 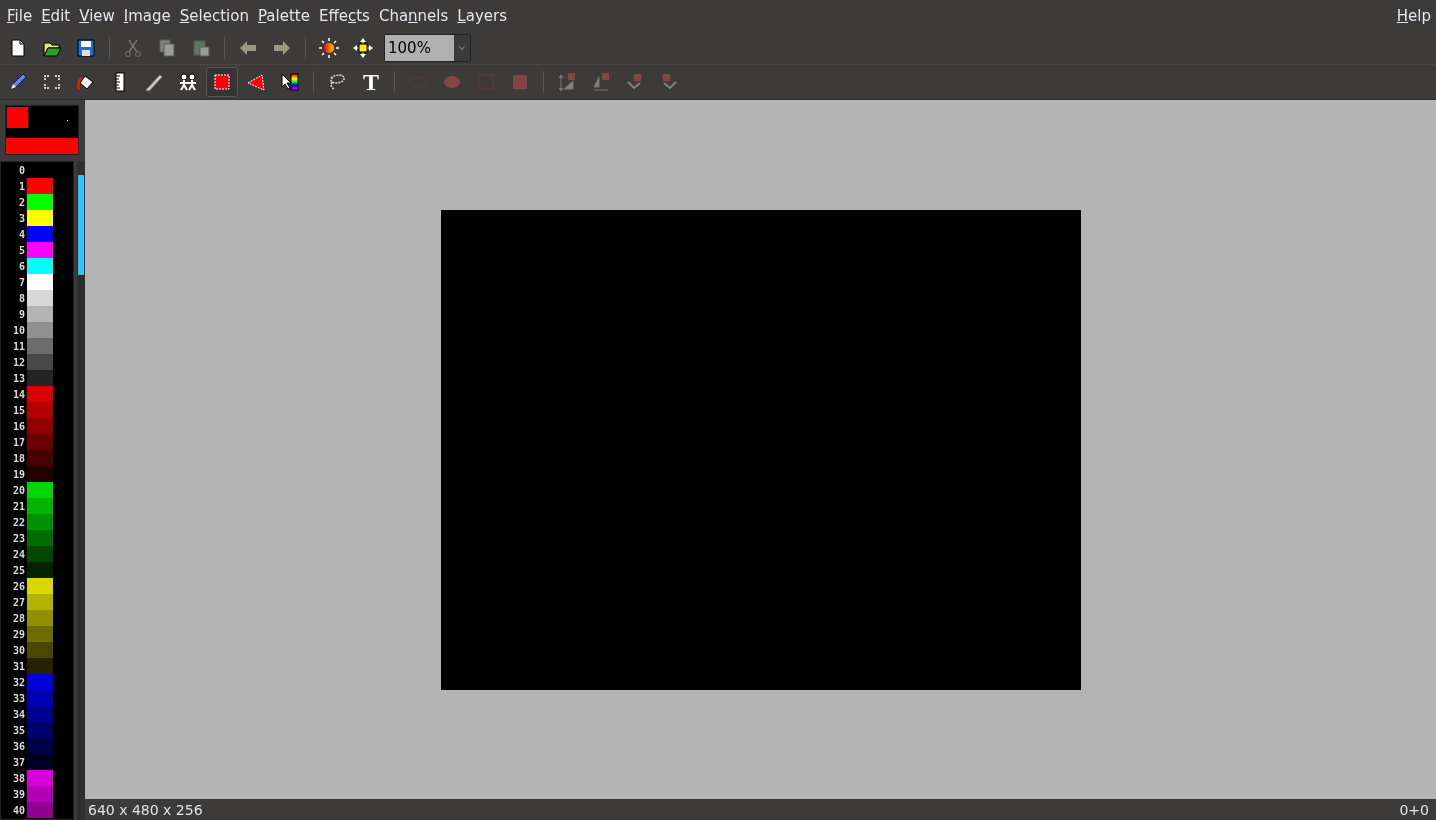 I want to click on cursor-position: 0+0, so click(x=1414, y=809).